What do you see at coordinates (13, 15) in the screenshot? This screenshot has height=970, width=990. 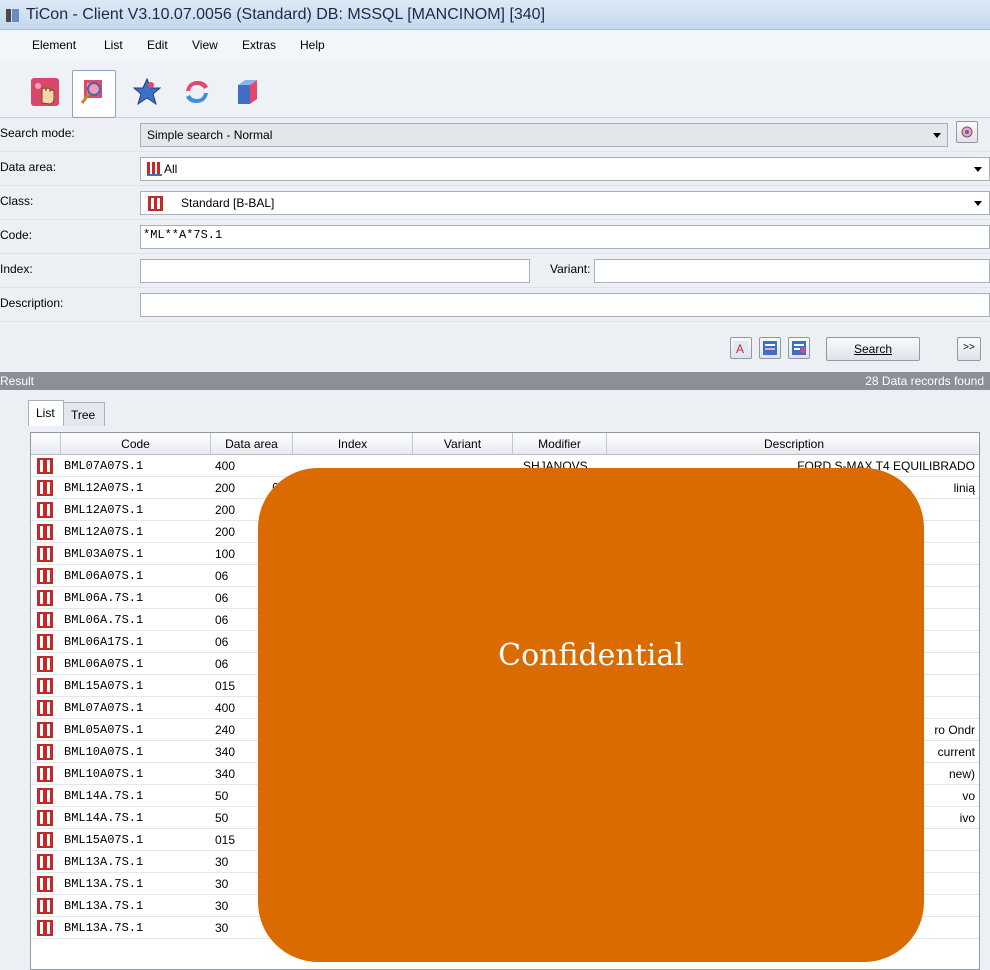 I see `app-icon` at bounding box center [13, 15].